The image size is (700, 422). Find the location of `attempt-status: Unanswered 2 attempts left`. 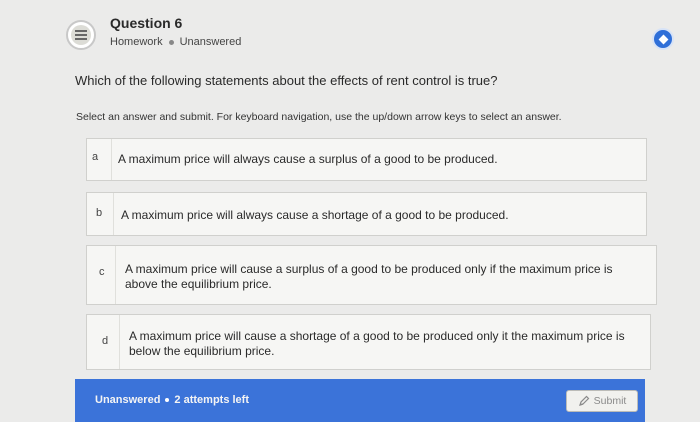

attempt-status: Unanswered 2 attempts left is located at coordinates (172, 400).